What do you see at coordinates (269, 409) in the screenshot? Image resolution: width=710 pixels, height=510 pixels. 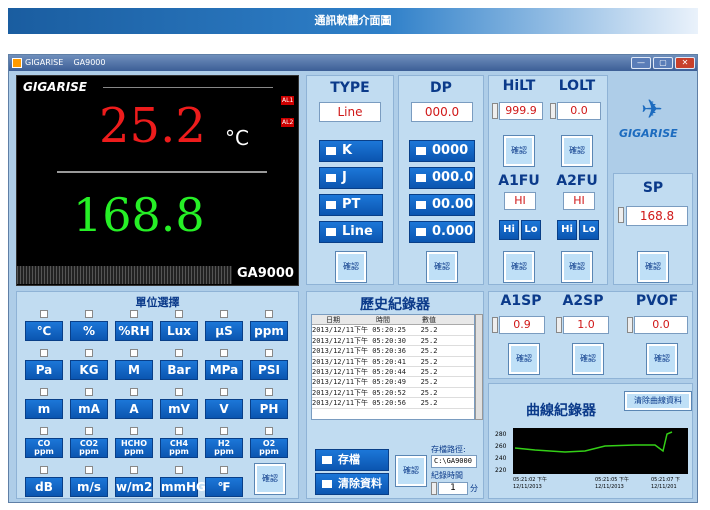 I see `unit-button-ph: PH` at bounding box center [269, 409].